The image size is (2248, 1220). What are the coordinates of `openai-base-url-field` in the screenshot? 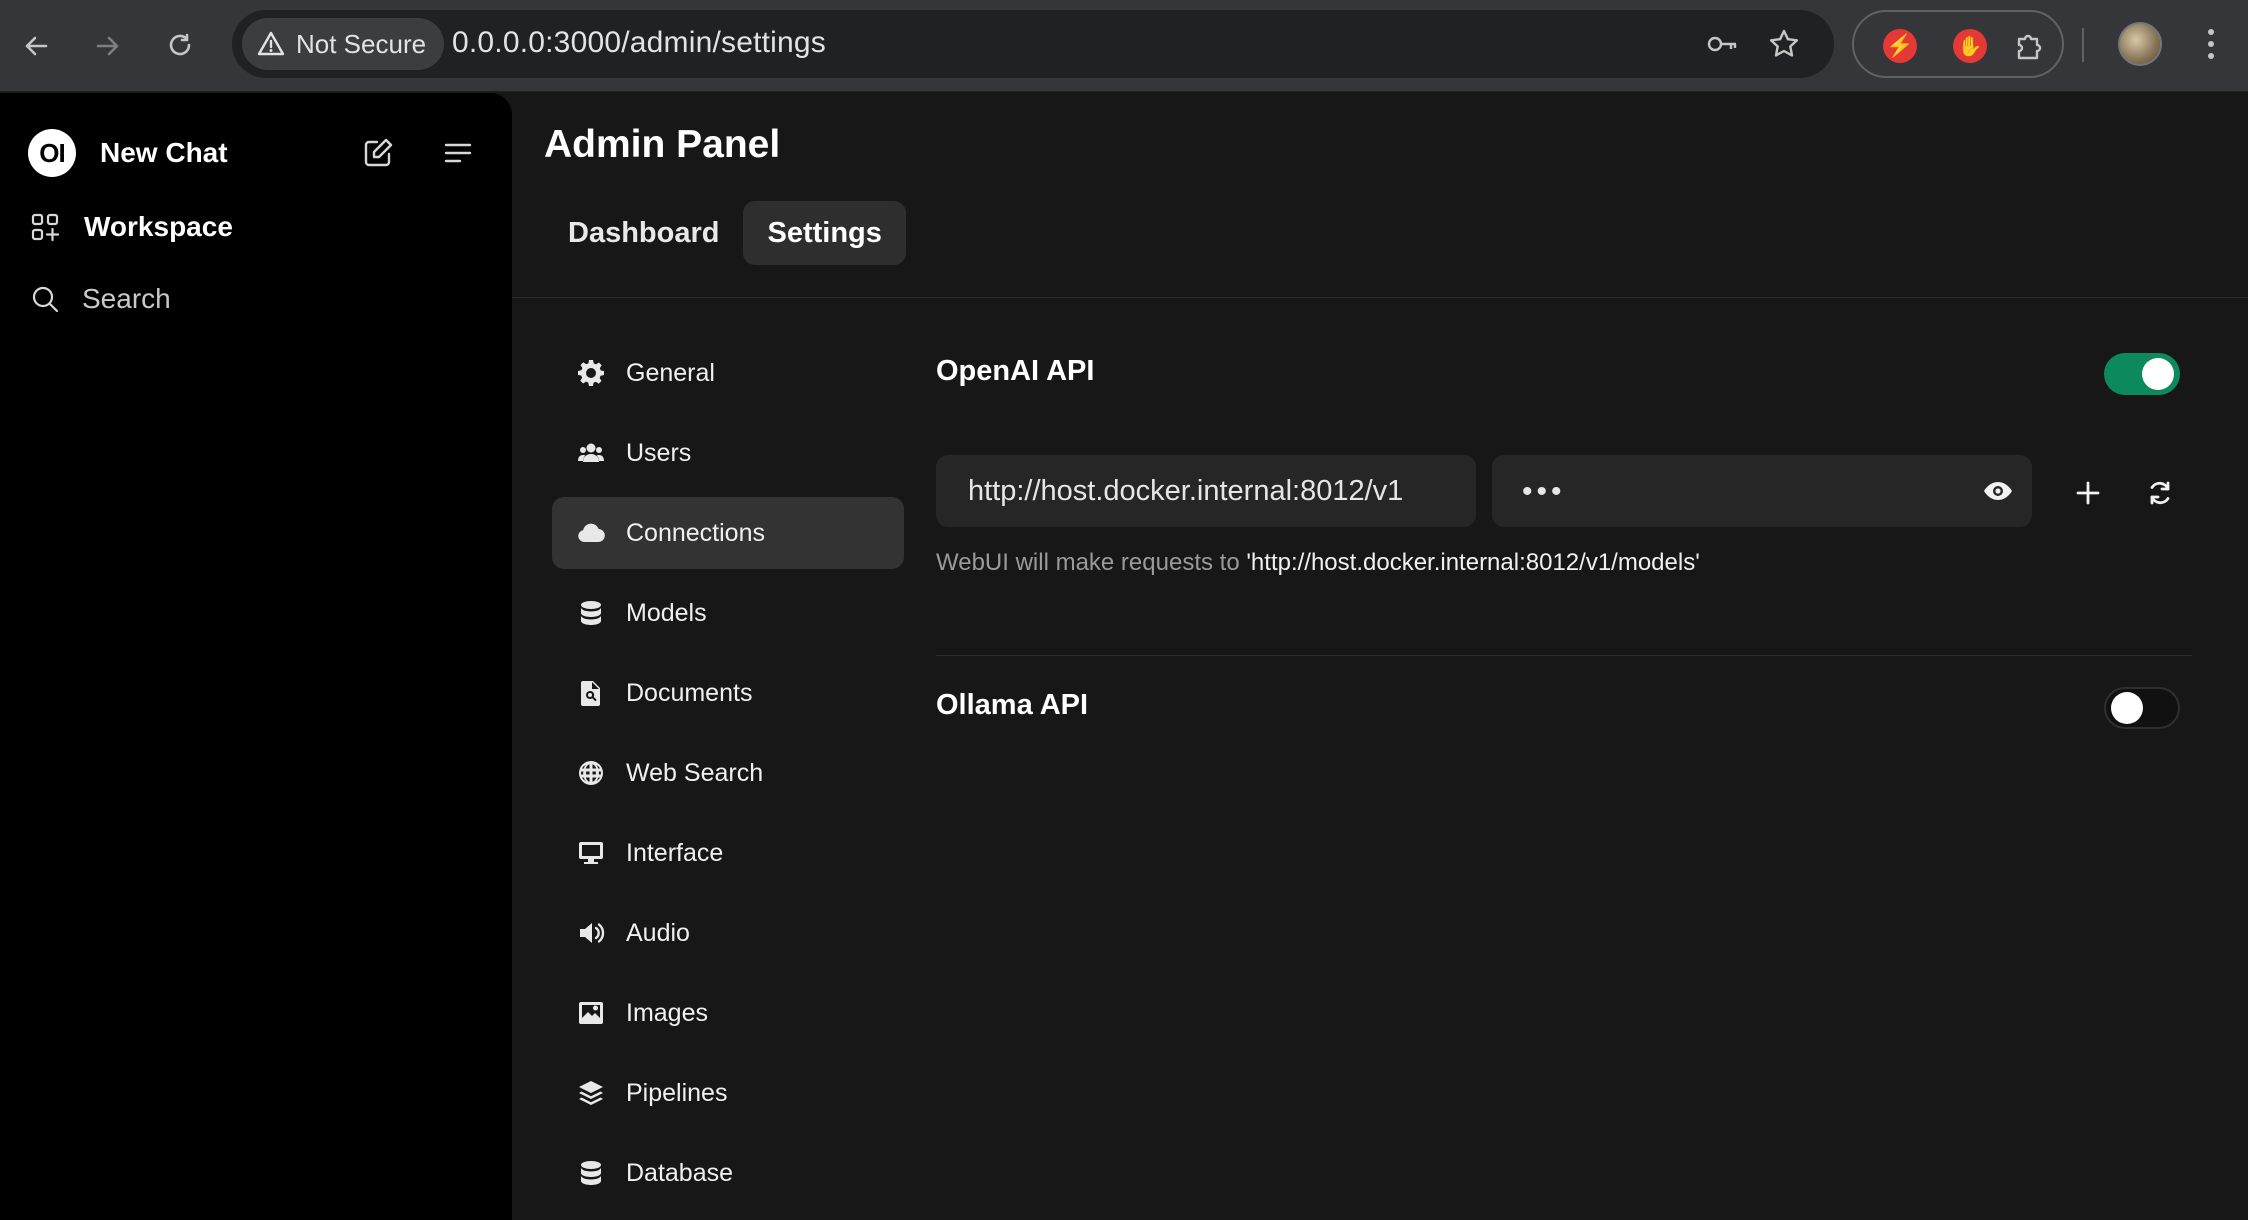 It's located at (1206, 491).